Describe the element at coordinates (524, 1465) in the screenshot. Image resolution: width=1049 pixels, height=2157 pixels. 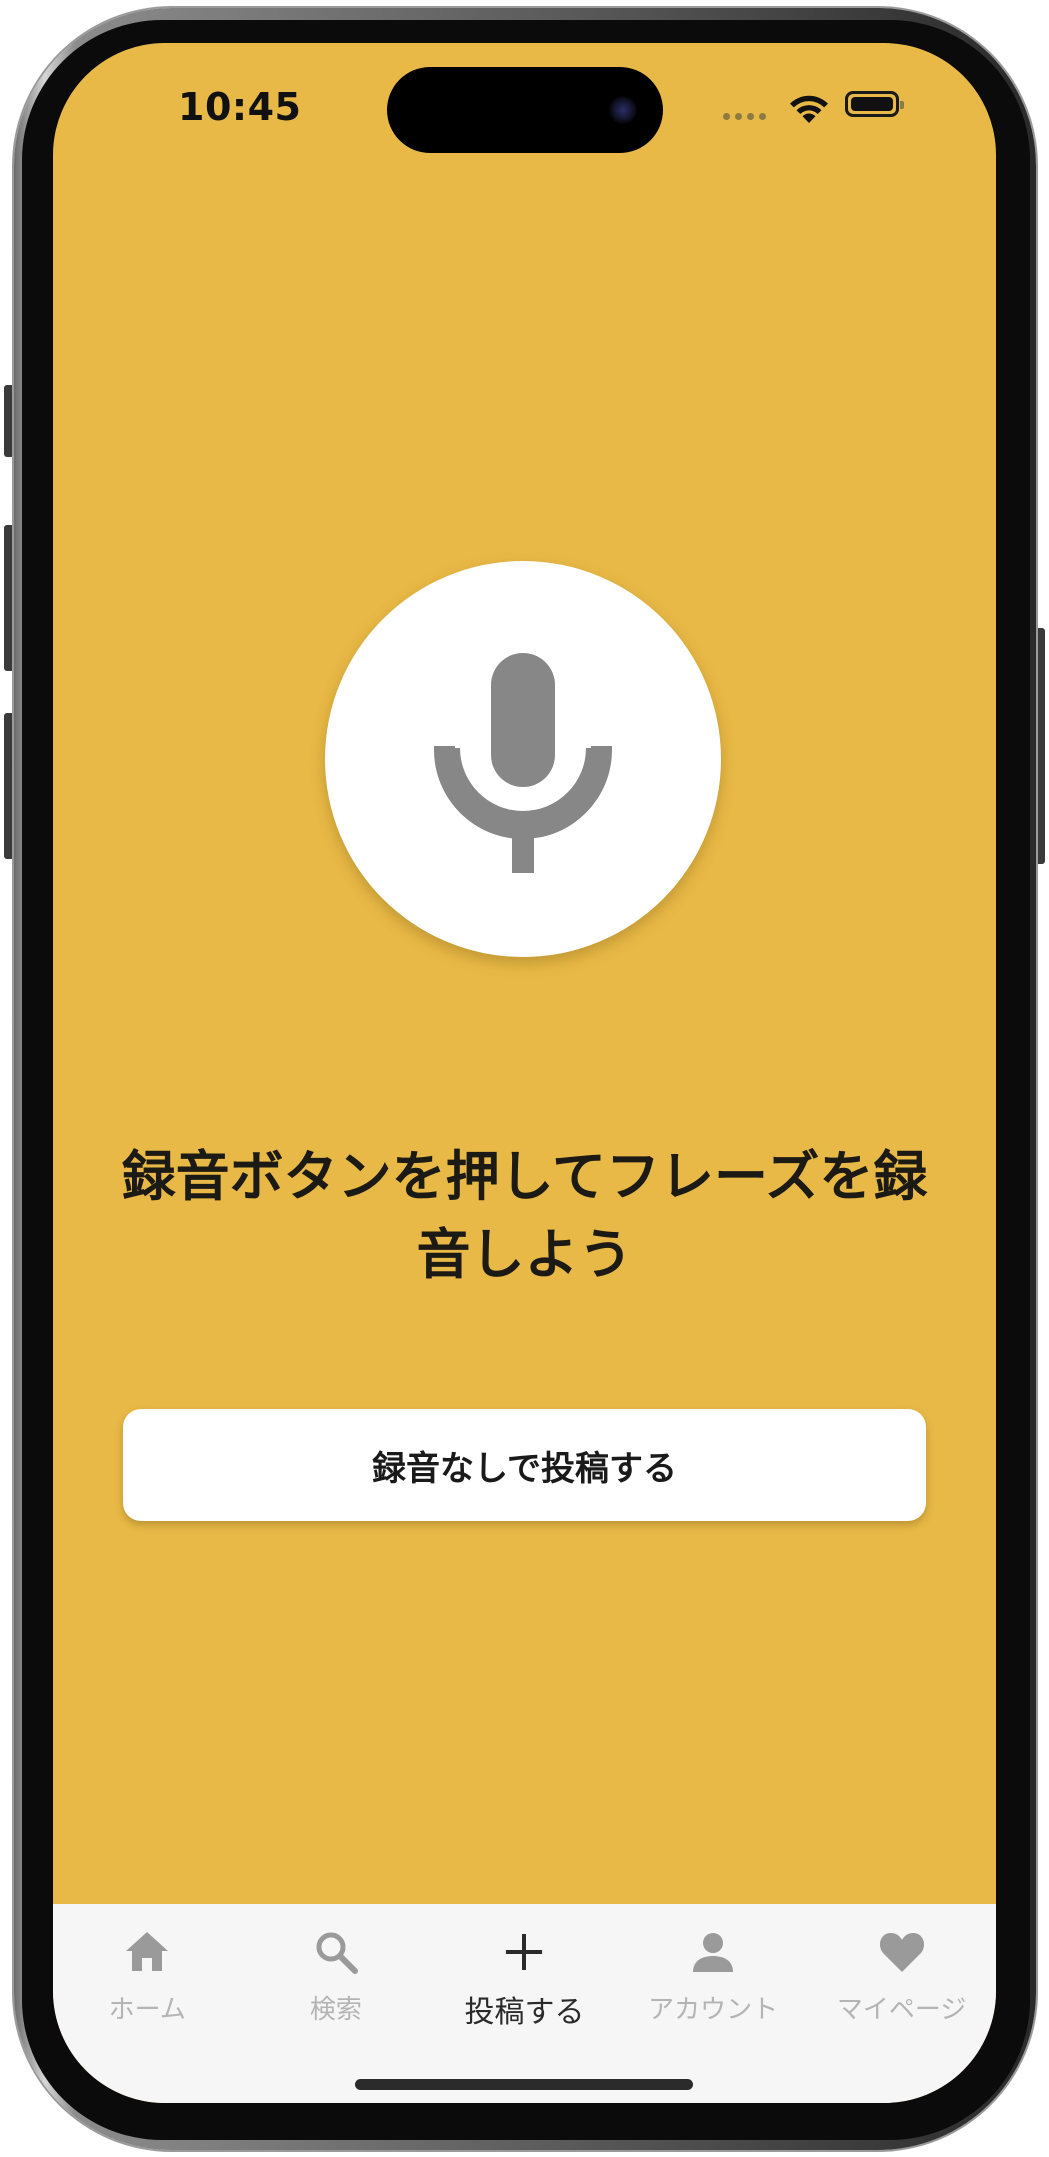
I see `post-without-recording-button: 録音なしで投稿する` at that location.